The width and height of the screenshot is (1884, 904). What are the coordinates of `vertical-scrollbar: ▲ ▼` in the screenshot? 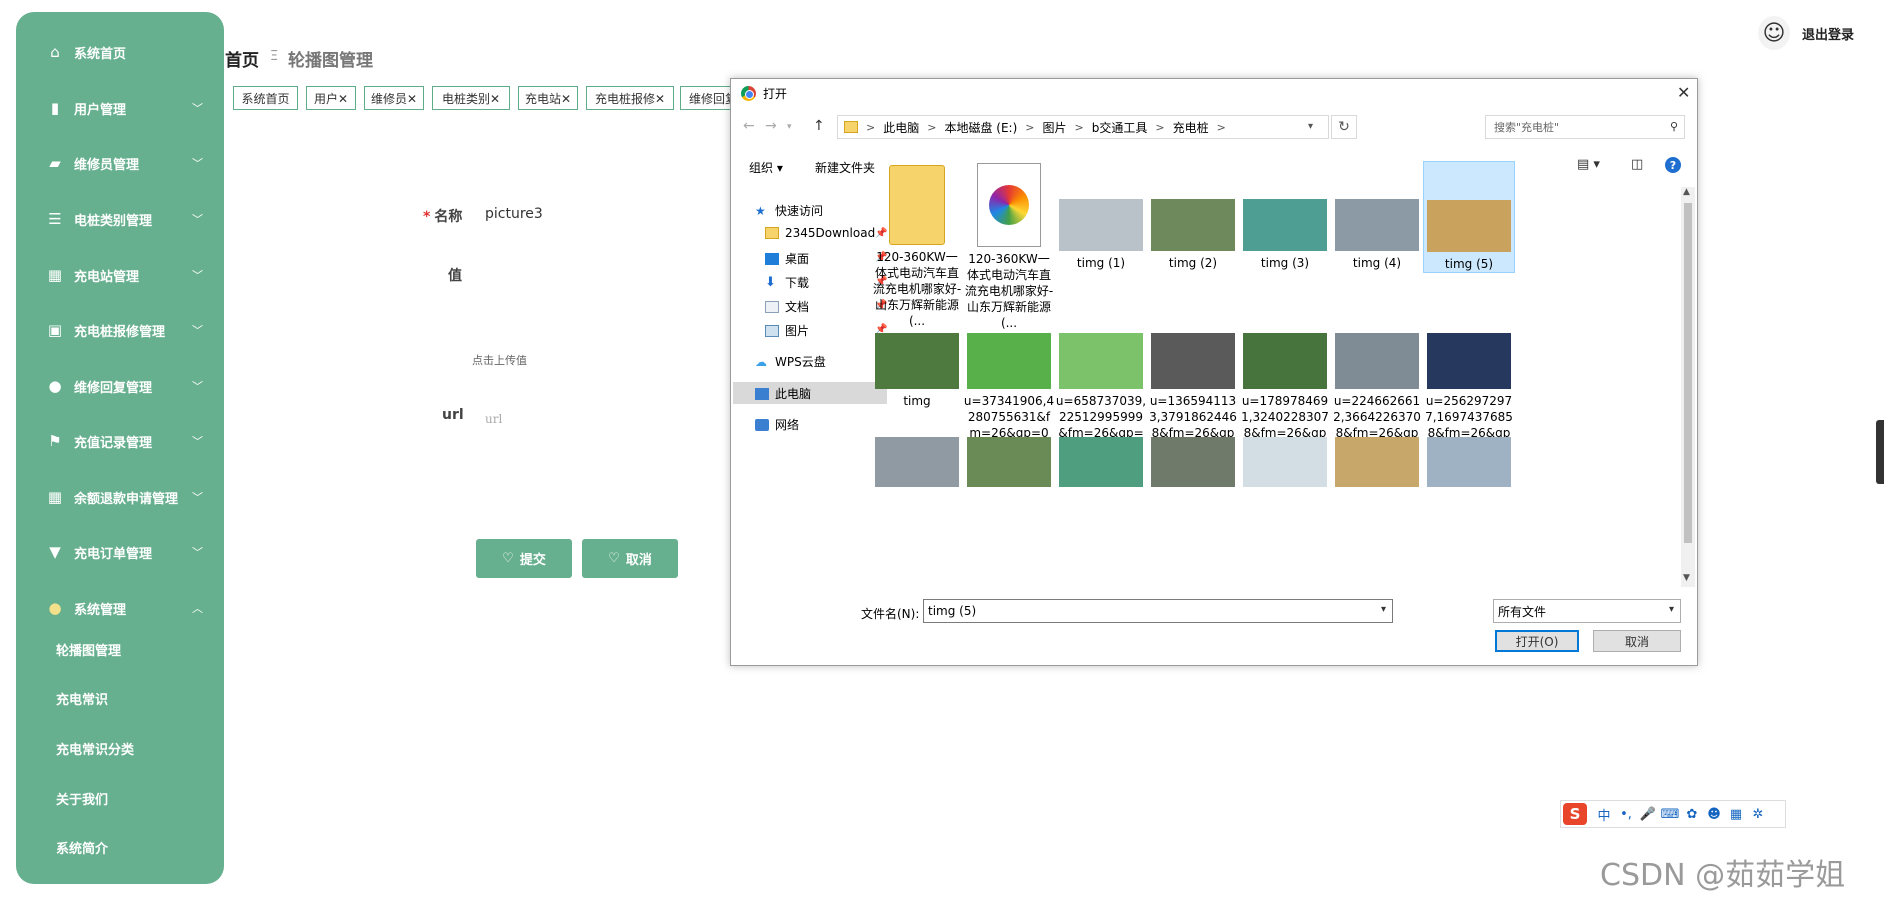 It's located at (1688, 387).